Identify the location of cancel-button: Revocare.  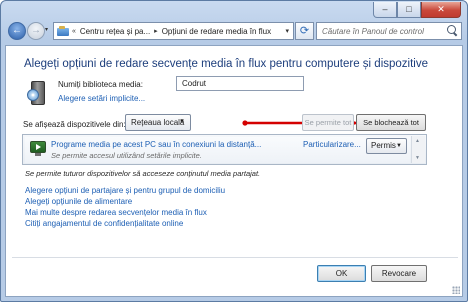
(399, 273).